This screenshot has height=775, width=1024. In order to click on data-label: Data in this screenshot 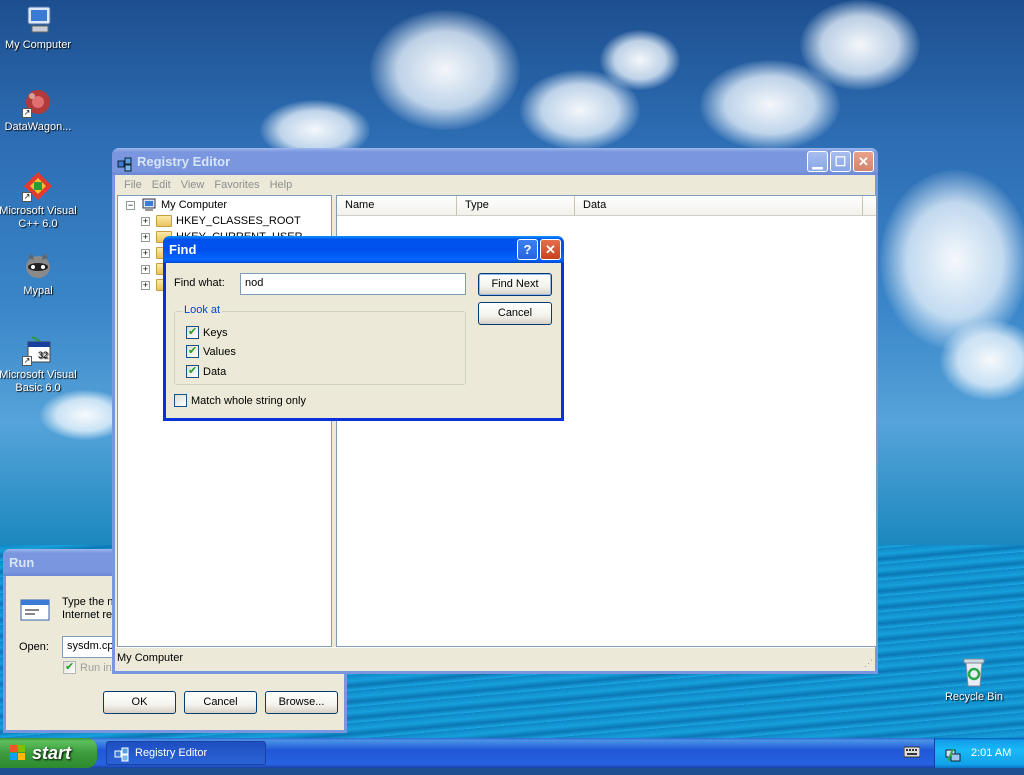, I will do `click(215, 371)`.